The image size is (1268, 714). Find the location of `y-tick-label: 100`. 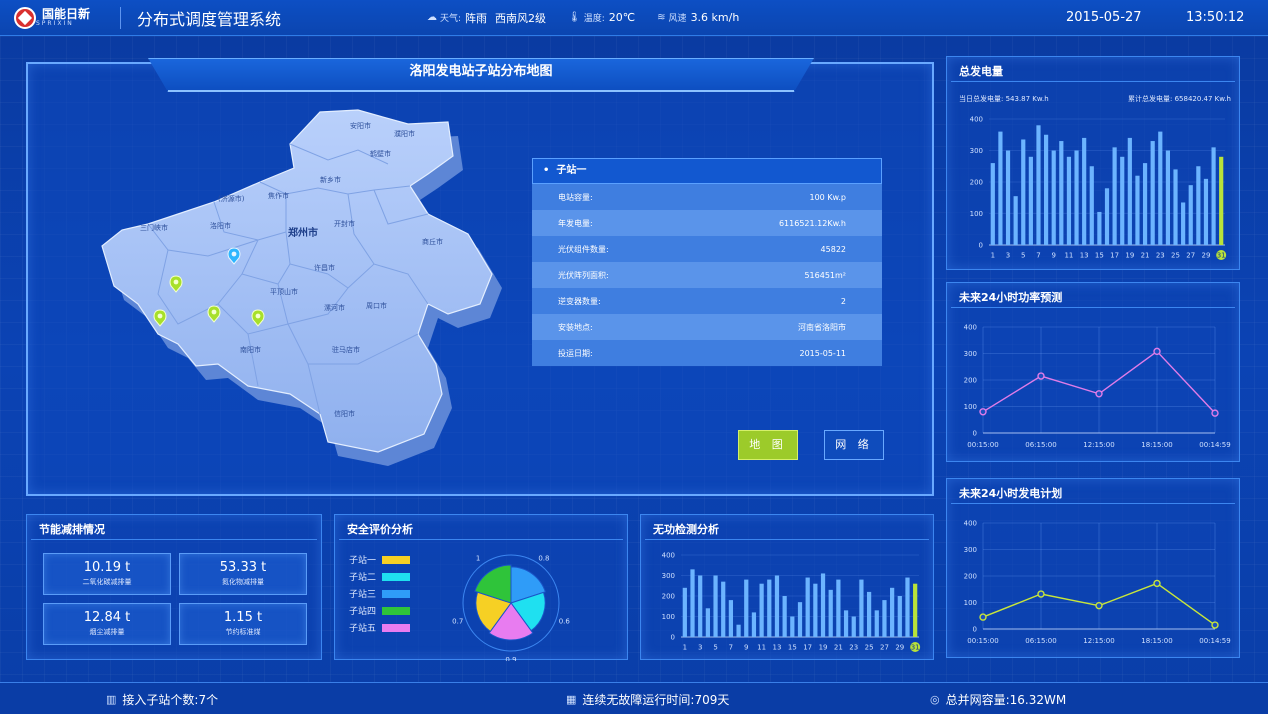

y-tick-label: 100 is located at coordinates (668, 617).